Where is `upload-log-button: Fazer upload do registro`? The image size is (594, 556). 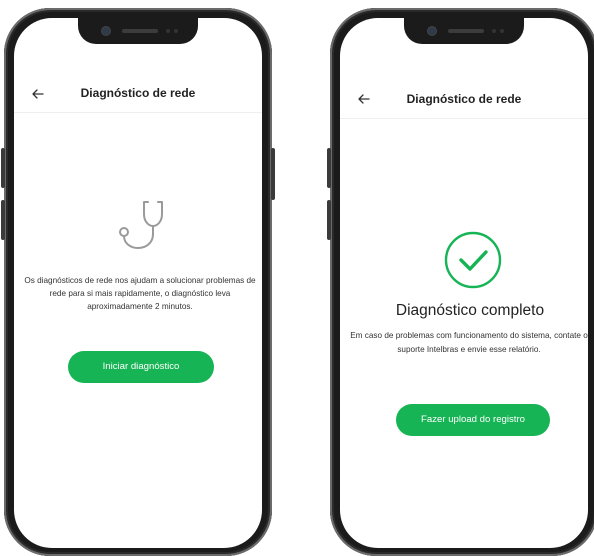 upload-log-button: Fazer upload do registro is located at coordinates (473, 420).